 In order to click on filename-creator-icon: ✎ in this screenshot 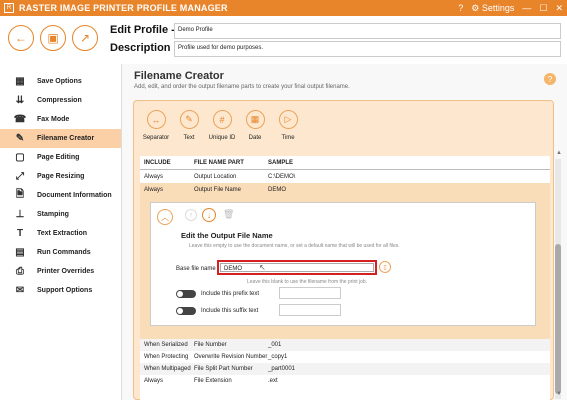, I will do `click(20, 138)`.